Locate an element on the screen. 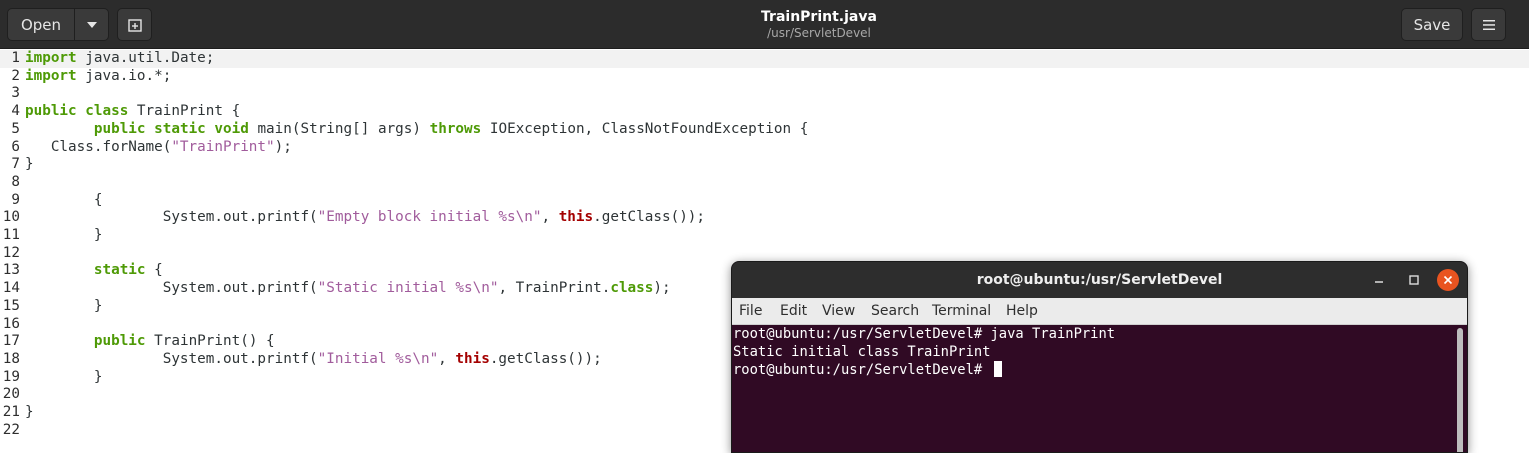 This screenshot has width=1529, height=453. code-line: 11 } is located at coordinates (764, 236).